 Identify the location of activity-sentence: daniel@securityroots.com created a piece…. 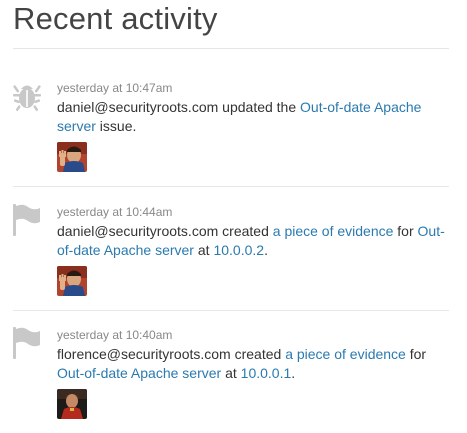
(257, 241).